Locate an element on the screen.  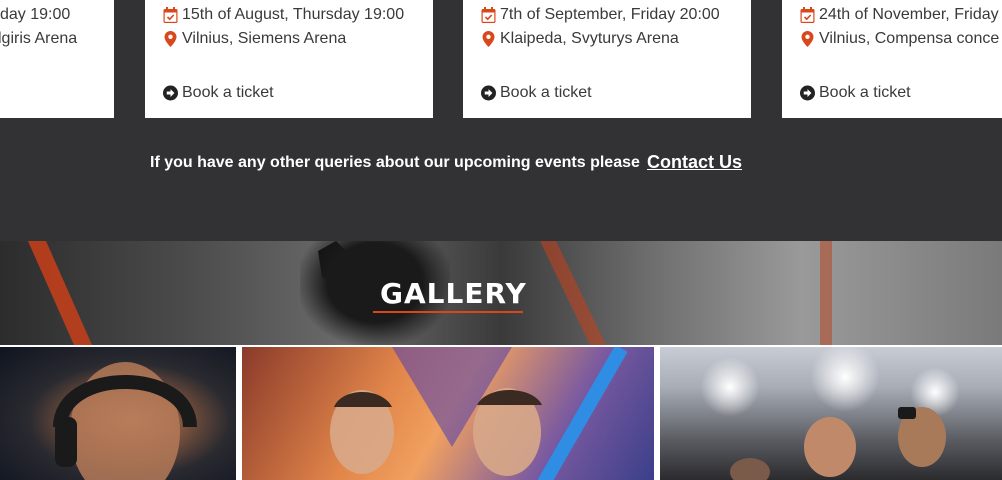
event-date-text: day 19:00 is located at coordinates (35, 14).